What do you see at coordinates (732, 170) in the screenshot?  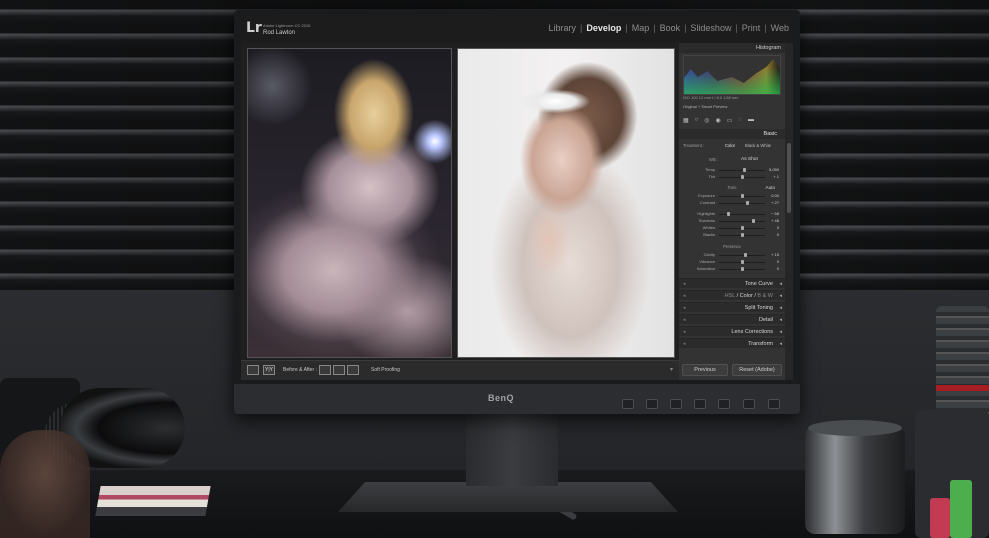 I see `slider-temp: Temp 5,050` at bounding box center [732, 170].